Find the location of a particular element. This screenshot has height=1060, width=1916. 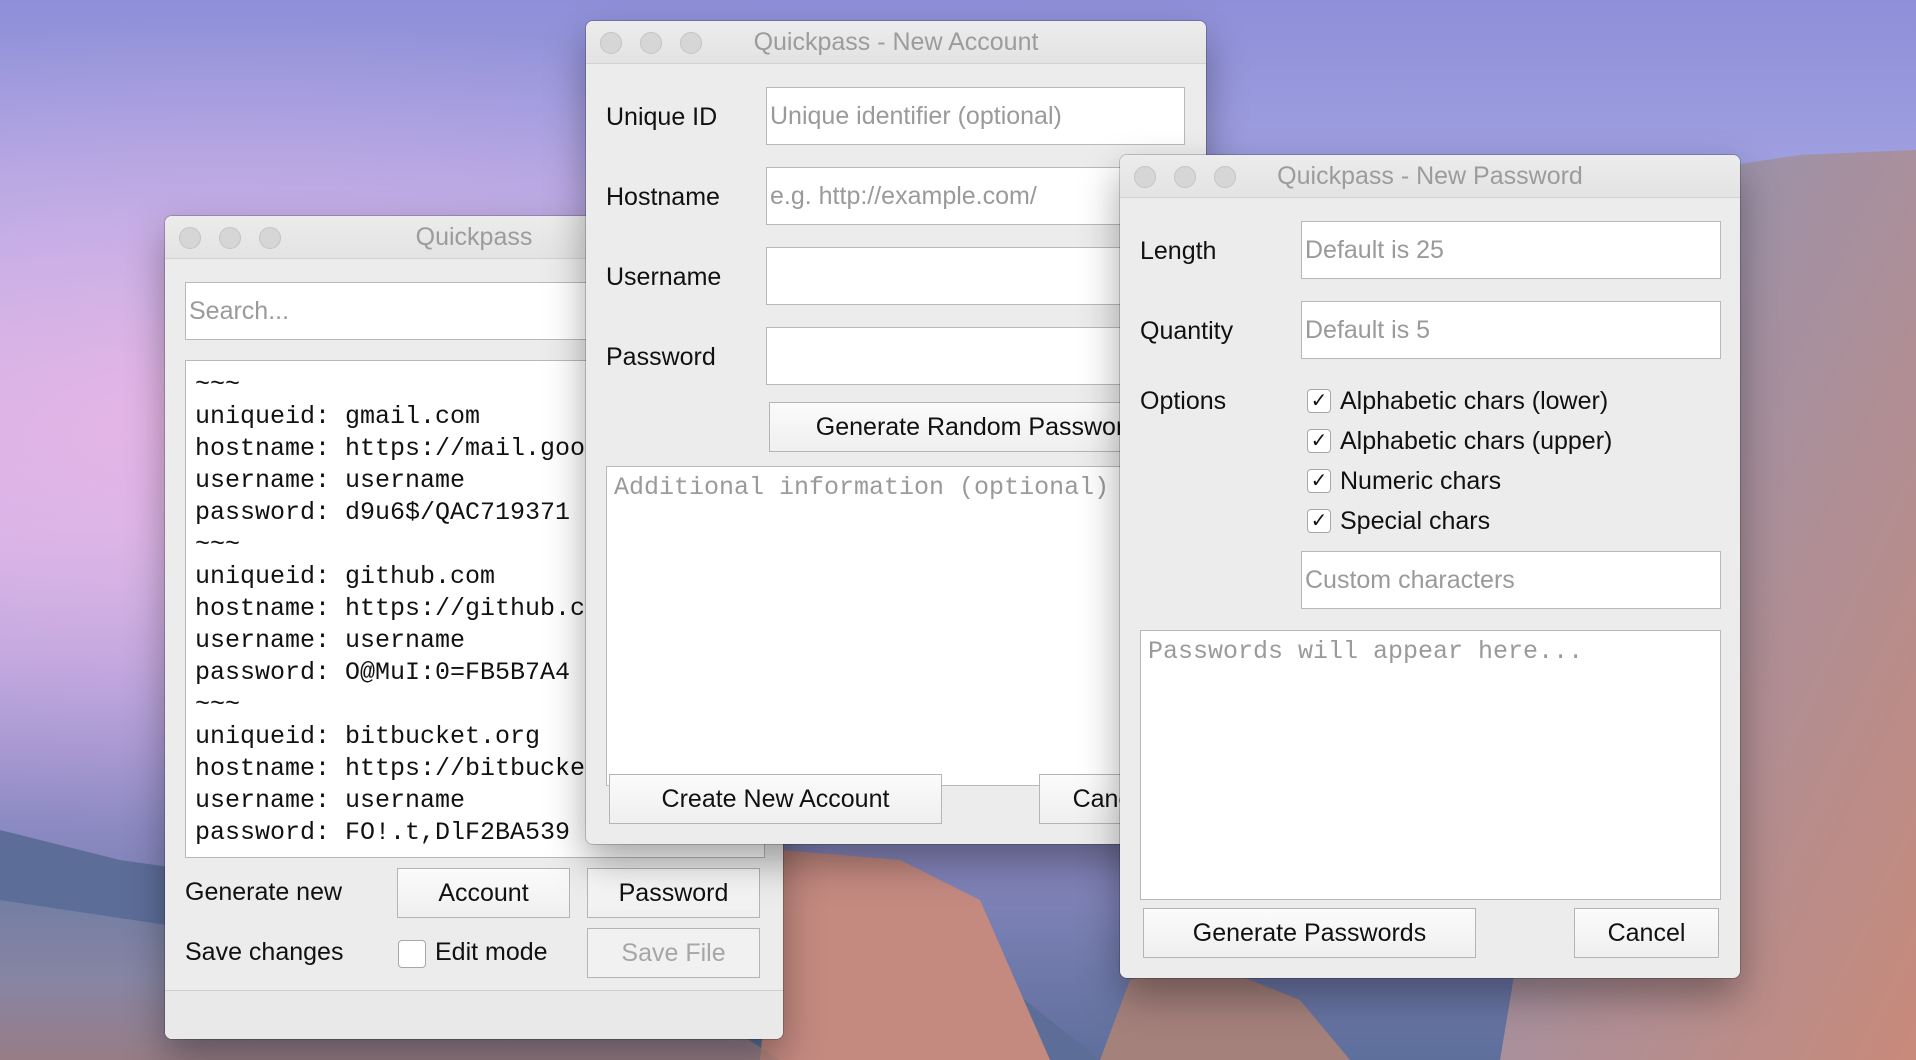

custom-characters-input is located at coordinates (1511, 580).